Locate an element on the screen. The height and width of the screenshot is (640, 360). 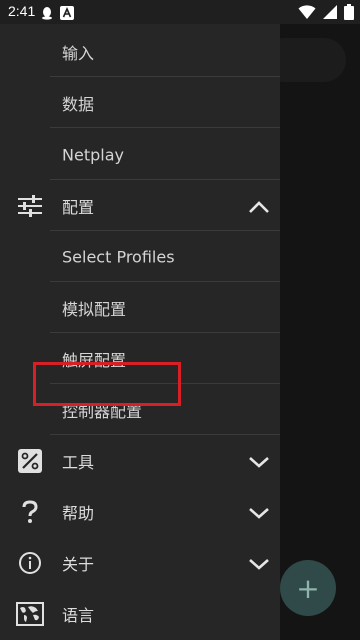
drawer-section-help: 帮助 is located at coordinates (140, 511).